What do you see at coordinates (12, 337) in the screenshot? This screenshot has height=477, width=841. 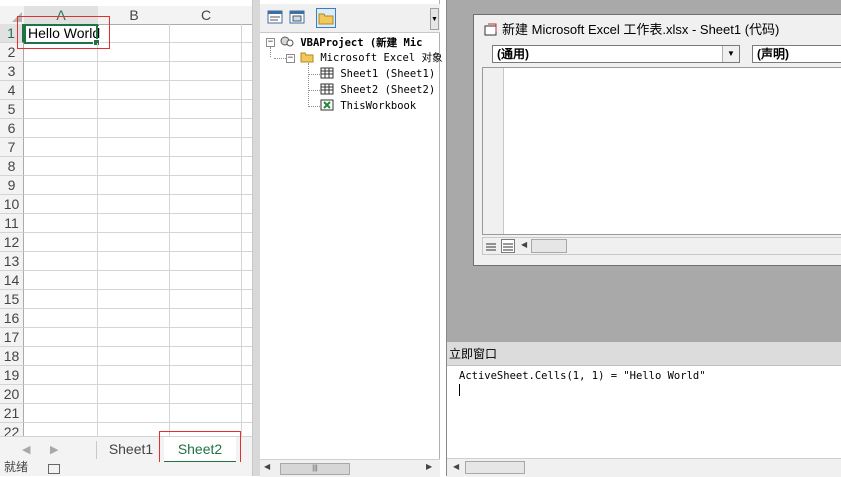 I see `row-header: 17` at bounding box center [12, 337].